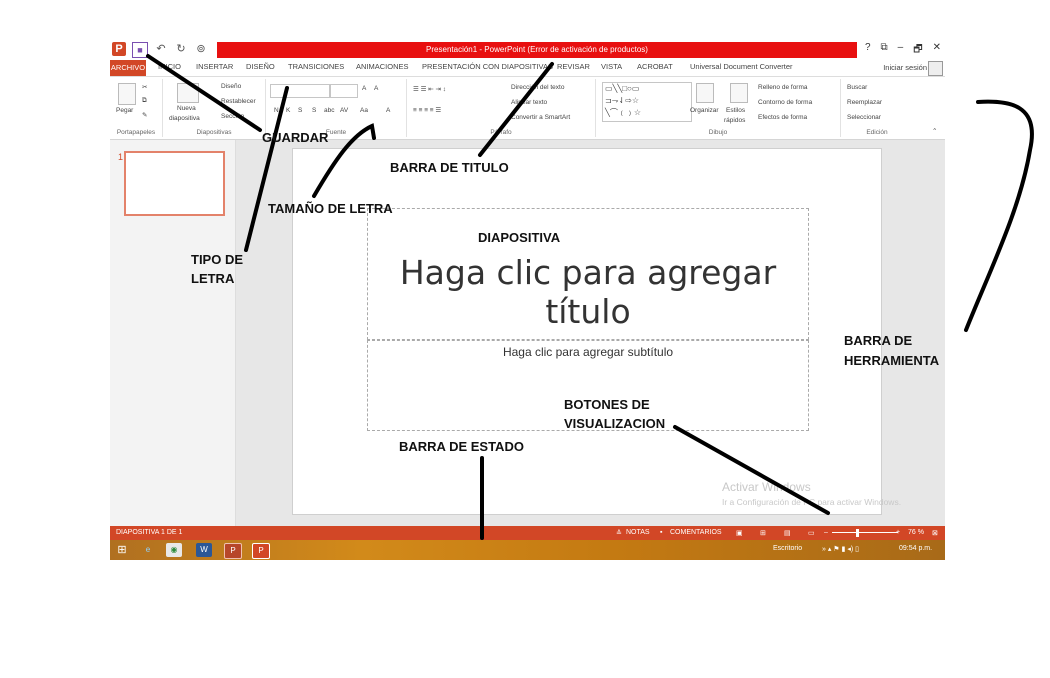  What do you see at coordinates (615, 423) in the screenshot?
I see `annotation-botones-2: VISUALIZACION` at bounding box center [615, 423].